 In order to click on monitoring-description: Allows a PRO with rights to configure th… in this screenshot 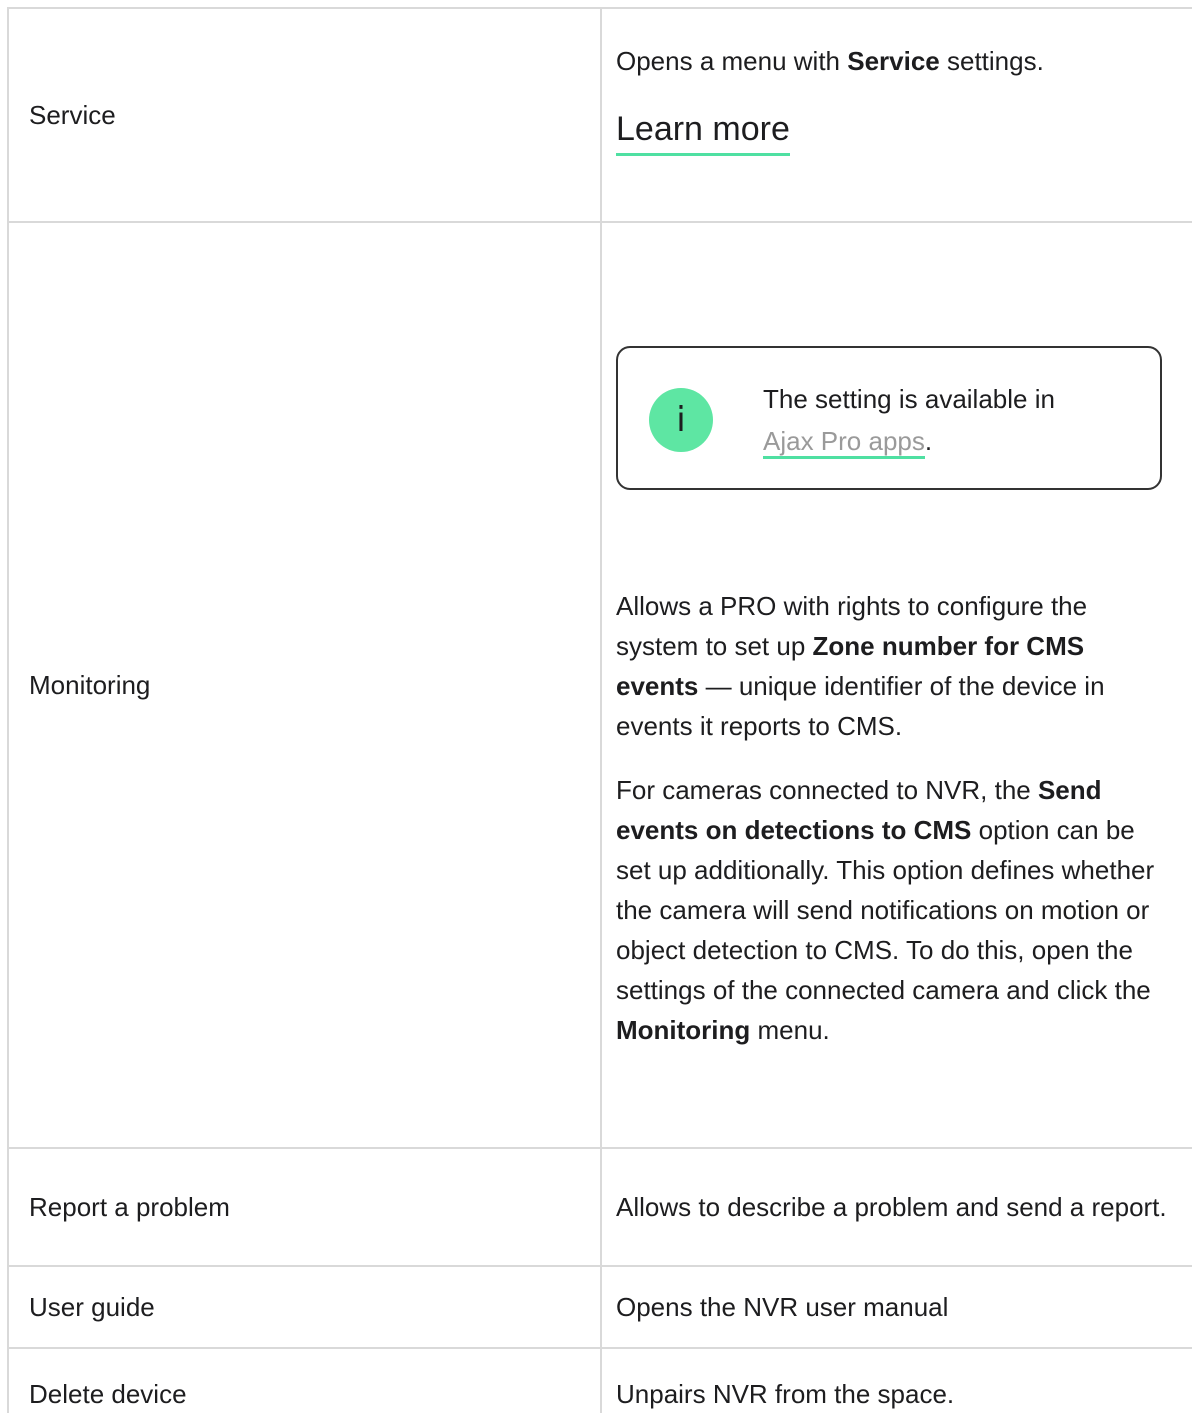, I will do `click(860, 666)`.